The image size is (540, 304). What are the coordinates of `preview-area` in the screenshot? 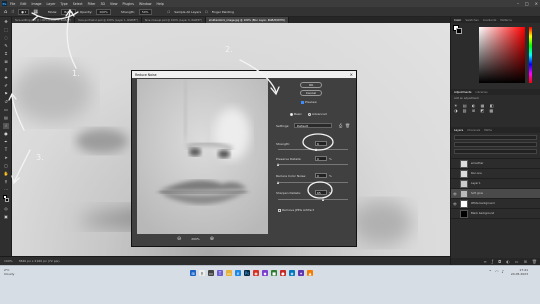 It's located at (202, 156).